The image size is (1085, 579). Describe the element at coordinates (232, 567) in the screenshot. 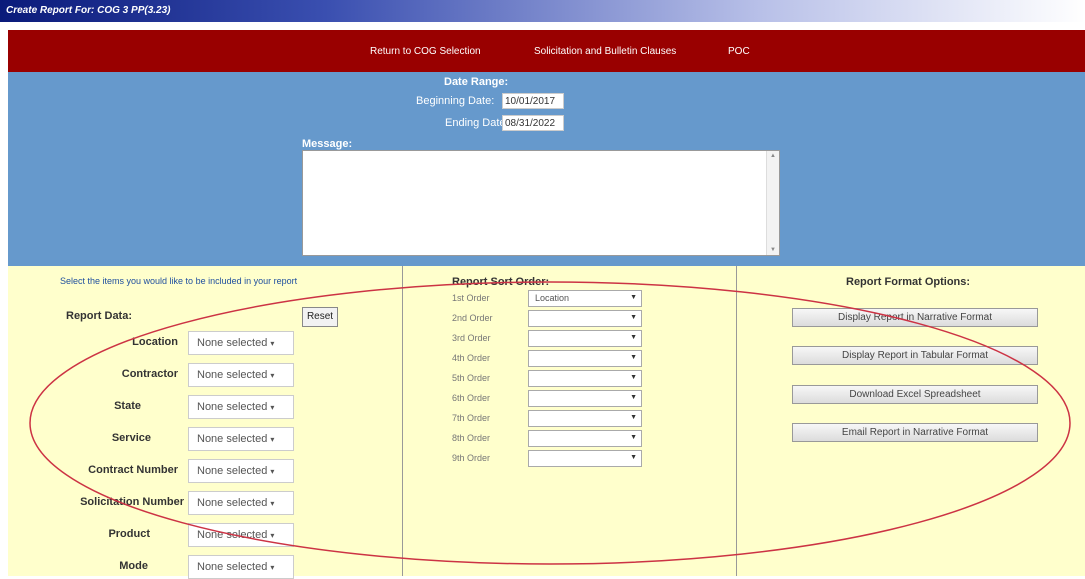

I see `mode-multiselect-value: None selected` at that location.